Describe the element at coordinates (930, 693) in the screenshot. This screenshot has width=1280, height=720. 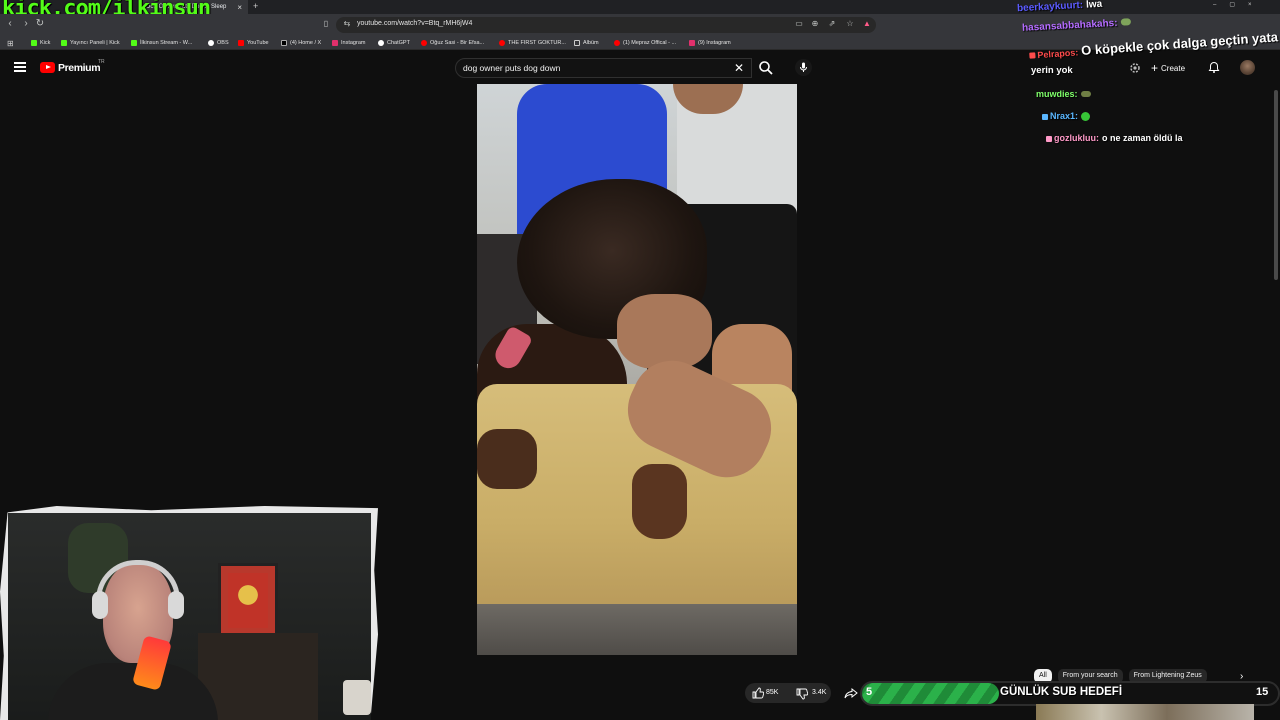
I see `sub-goal-progress-fill` at that location.